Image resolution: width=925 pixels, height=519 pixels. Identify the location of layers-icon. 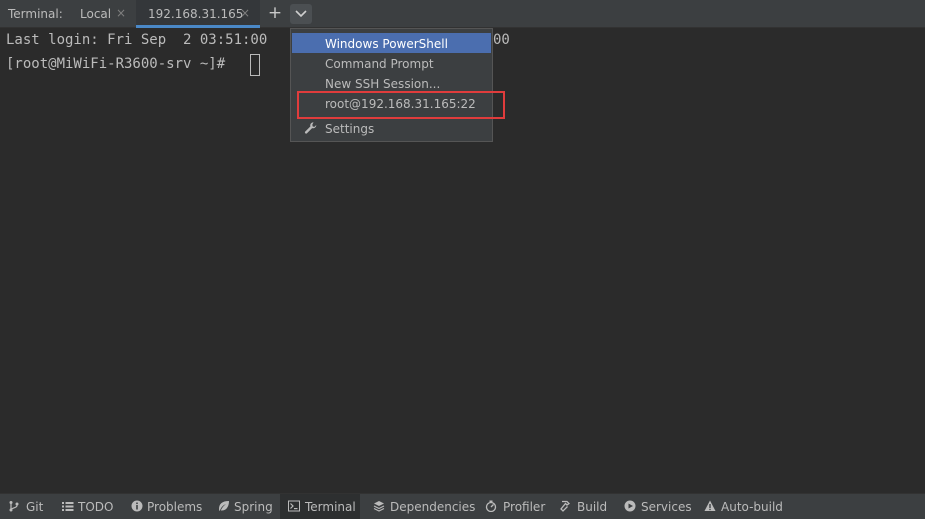
(379, 506).